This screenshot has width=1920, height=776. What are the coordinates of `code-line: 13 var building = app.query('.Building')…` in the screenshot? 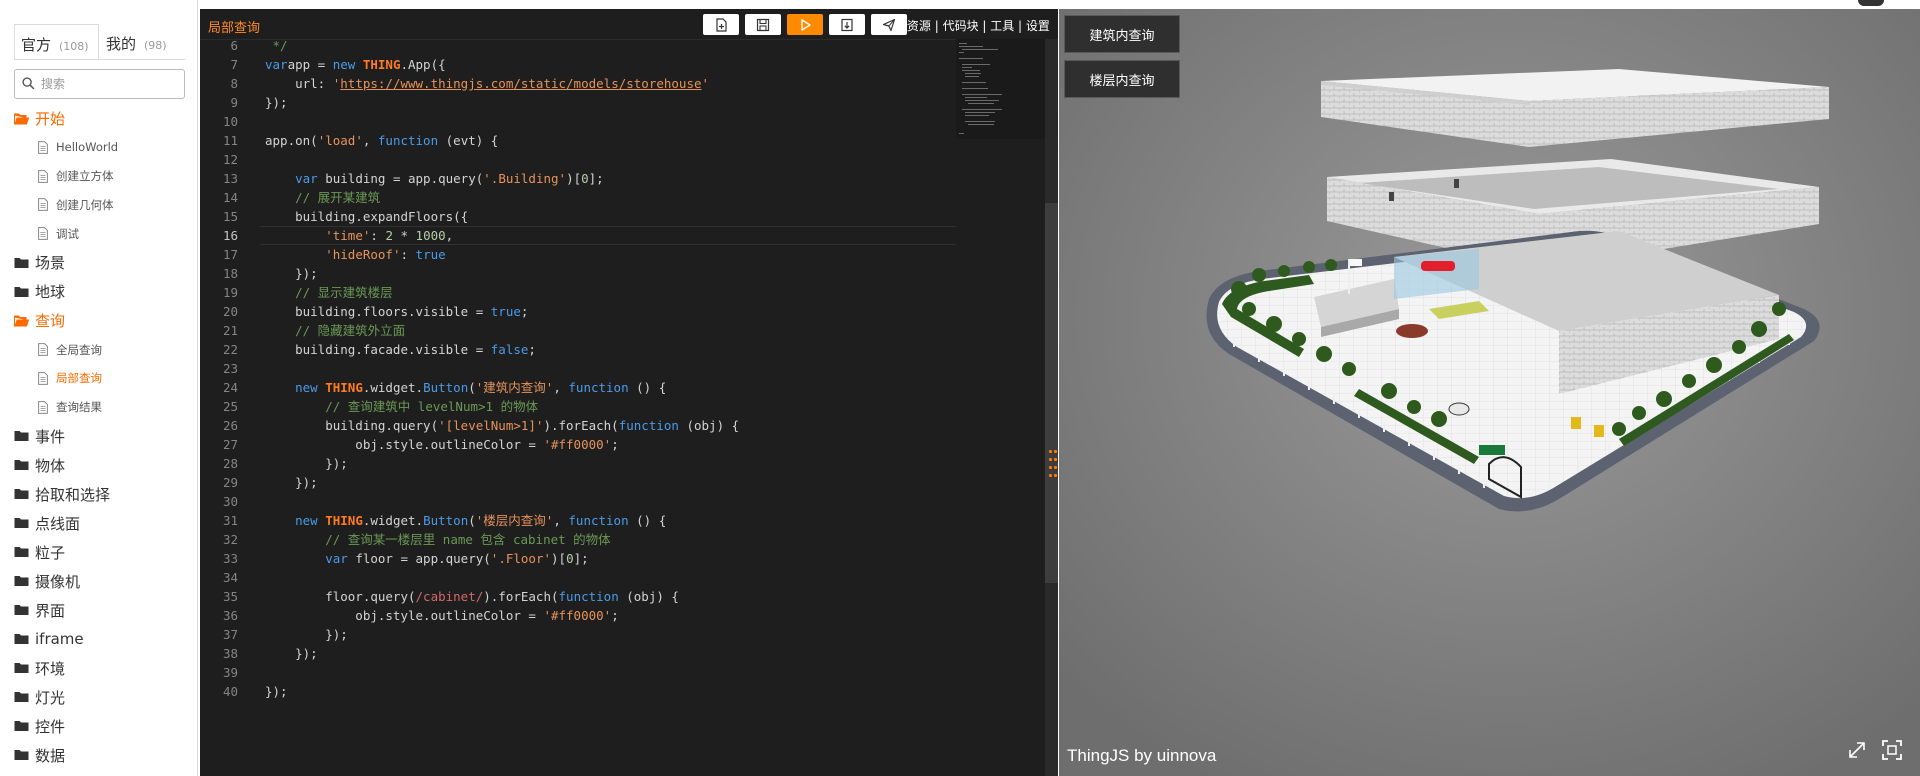 It's located at (578, 178).